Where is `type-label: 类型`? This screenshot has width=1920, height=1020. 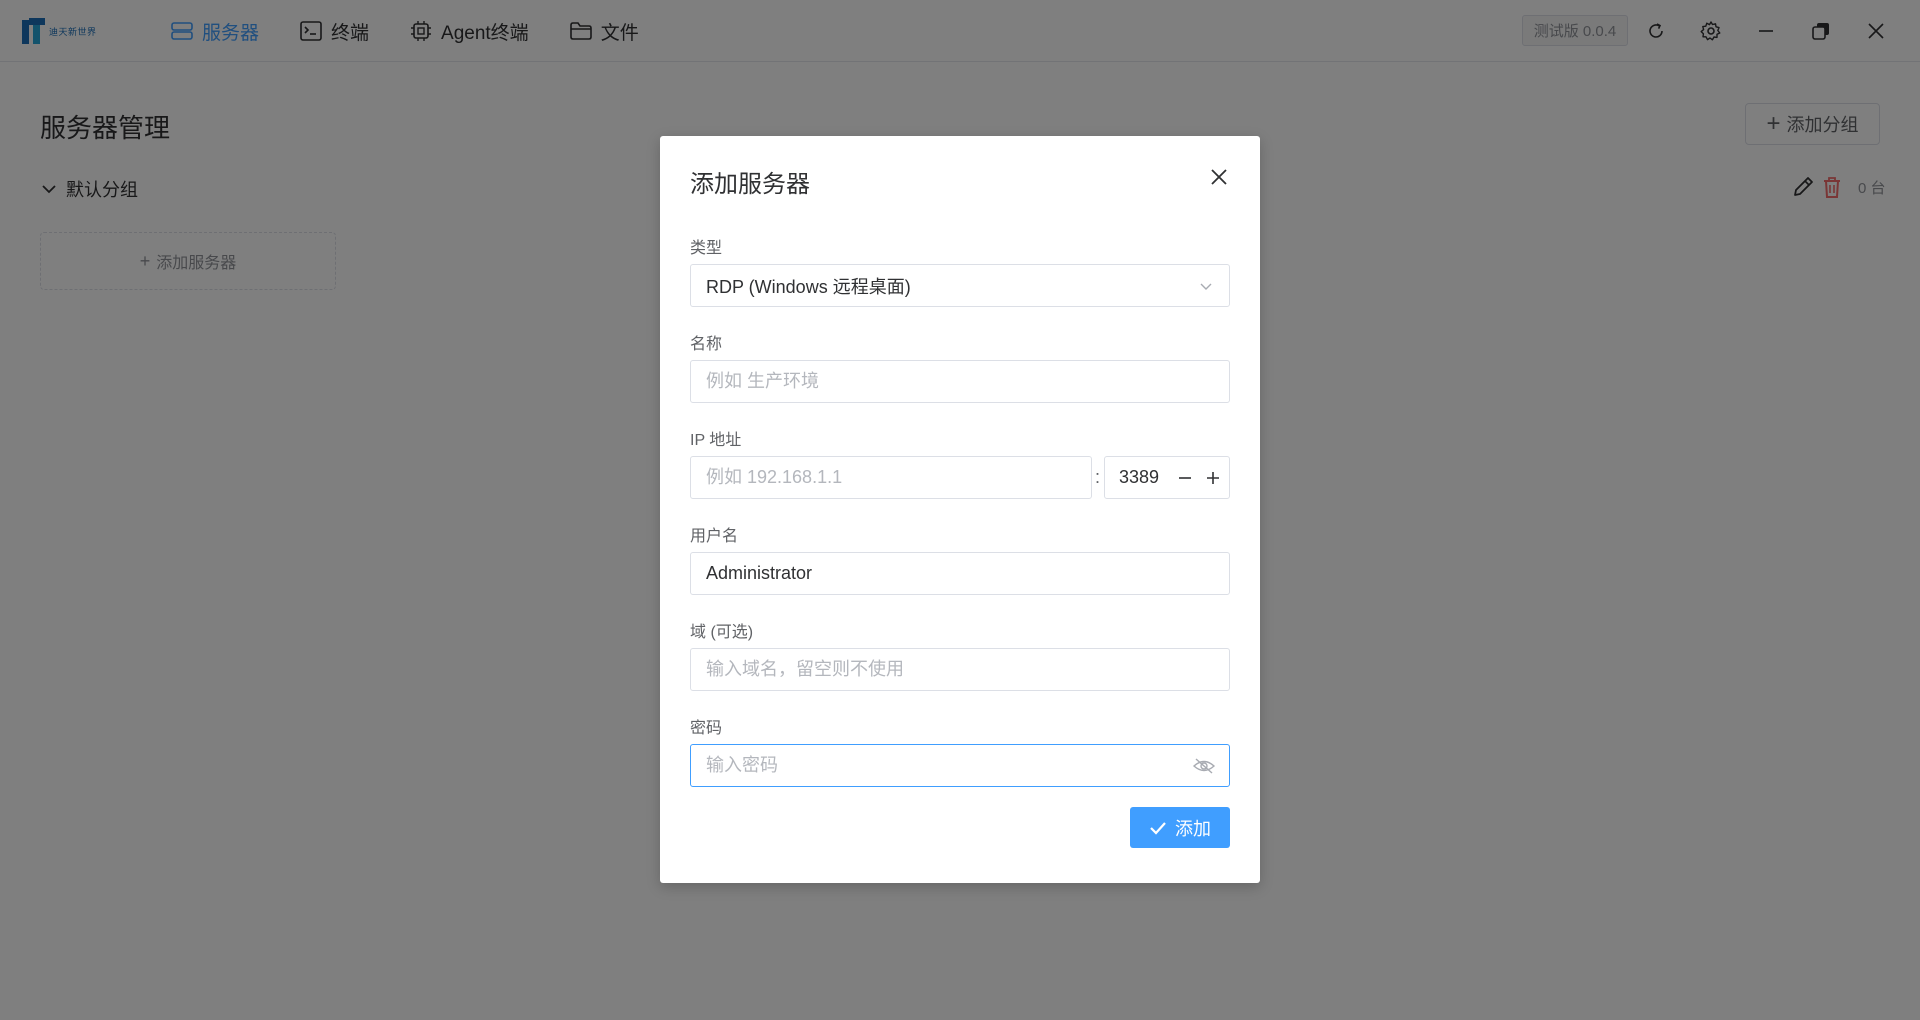
type-label: 类型 is located at coordinates (706, 248).